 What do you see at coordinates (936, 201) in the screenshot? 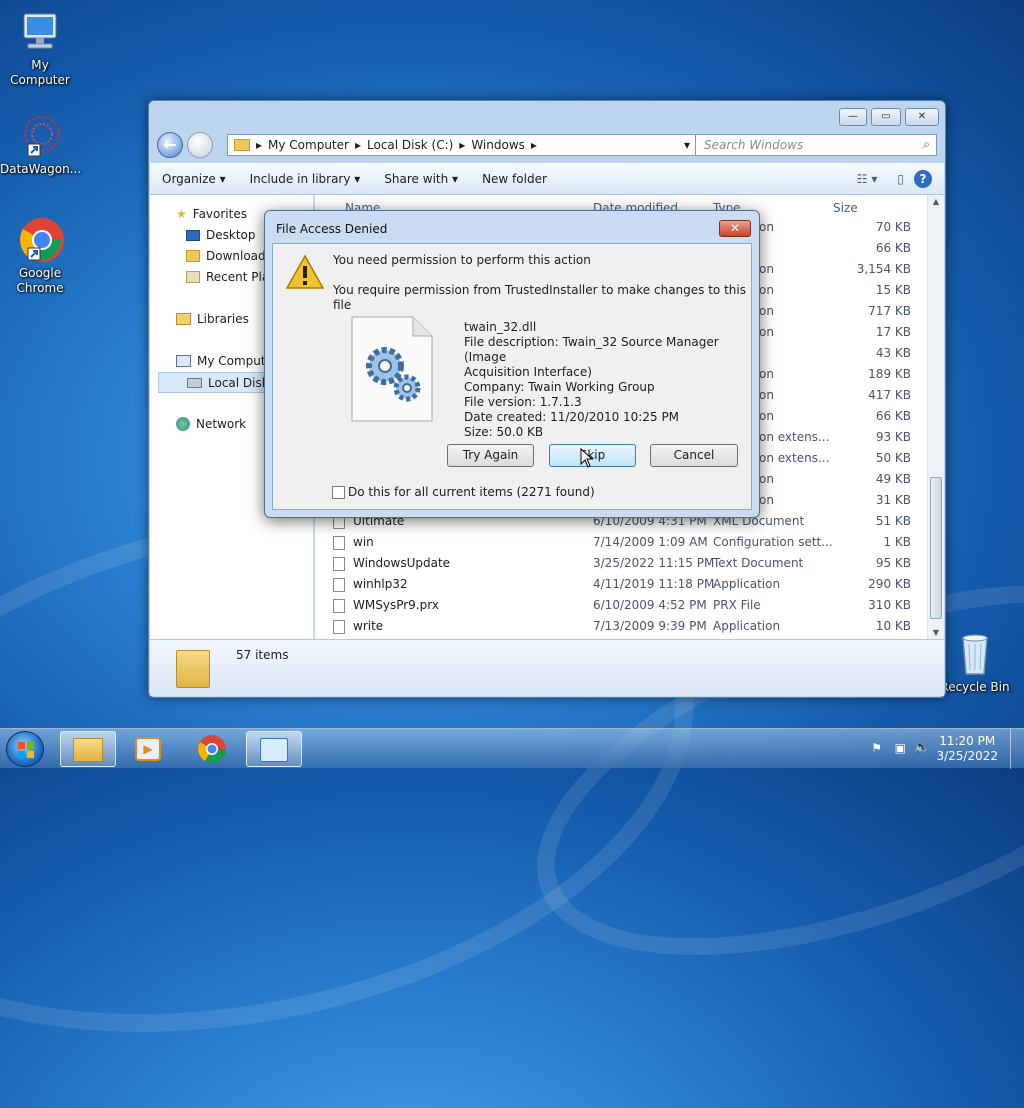
I see `scroll-up-arrow: ▲` at bounding box center [936, 201].